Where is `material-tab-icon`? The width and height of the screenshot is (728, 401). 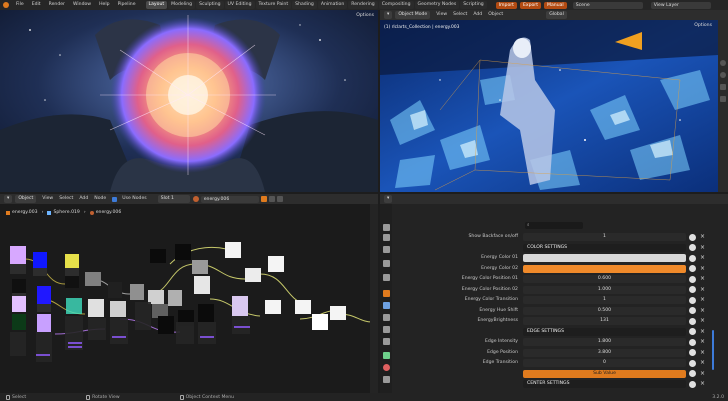 material-tab-icon is located at coordinates (386, 367).